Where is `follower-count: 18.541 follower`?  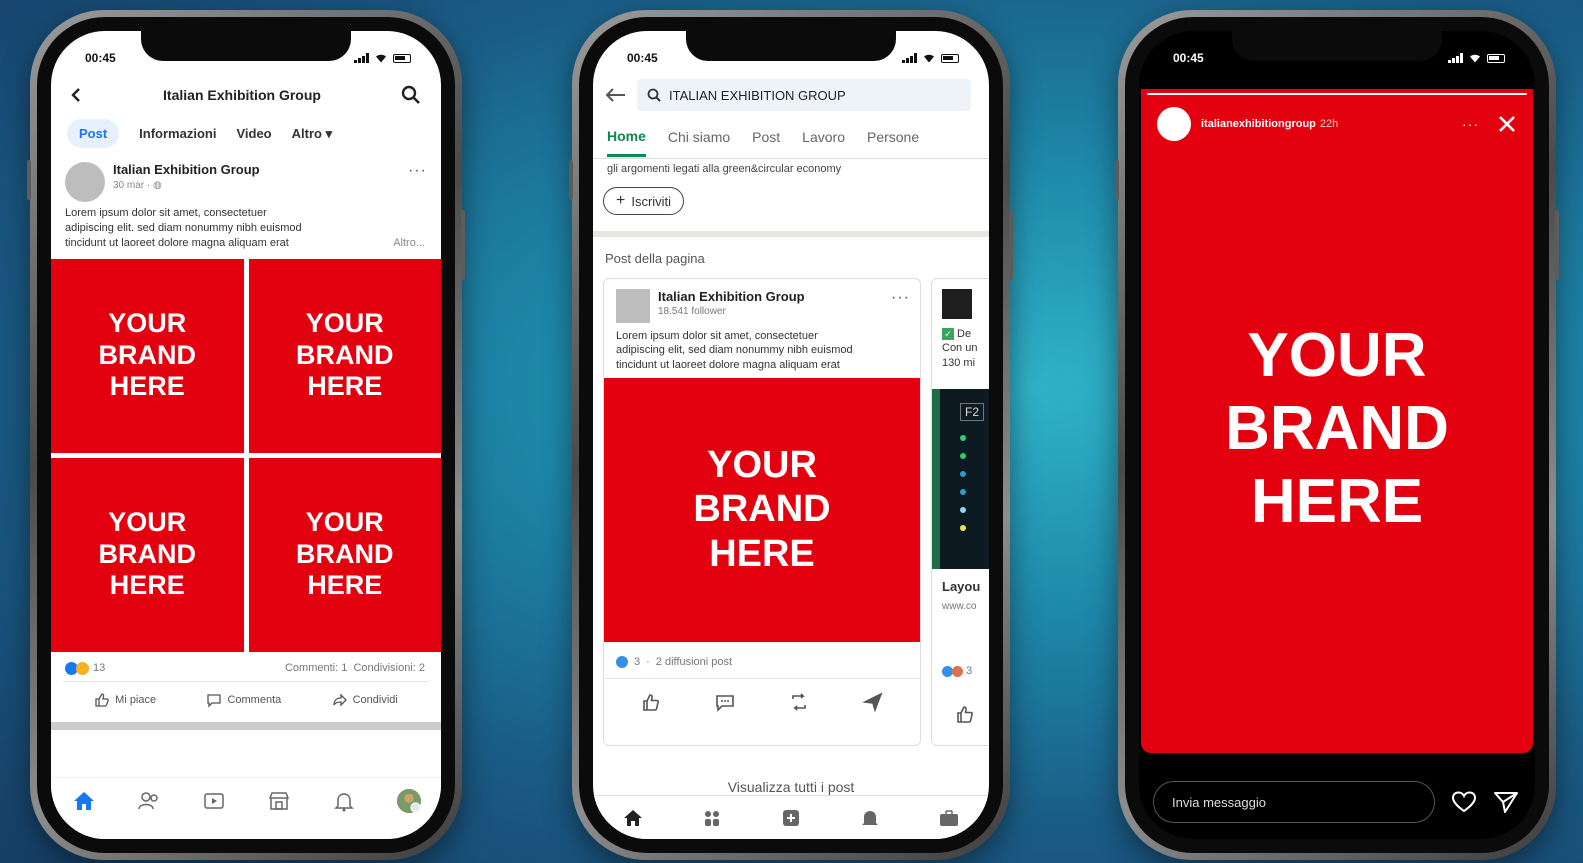 follower-count: 18.541 follower is located at coordinates (692, 311).